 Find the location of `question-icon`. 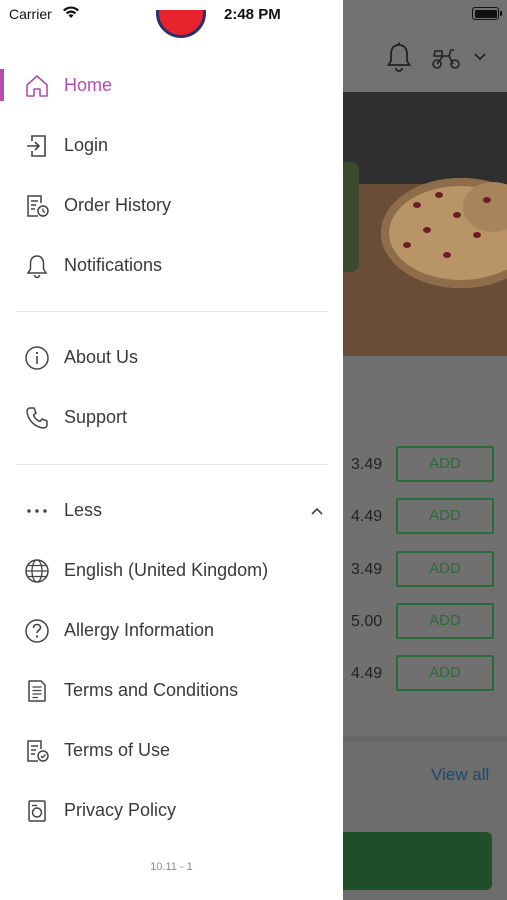

question-icon is located at coordinates (37, 631).